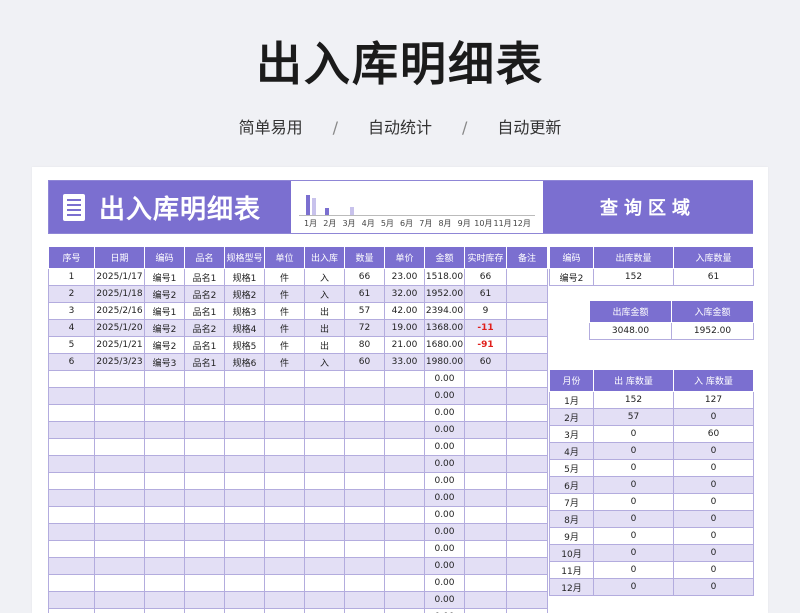  Describe the element at coordinates (444, 328) in the screenshot. I see `table-cell: 1368.00` at that location.